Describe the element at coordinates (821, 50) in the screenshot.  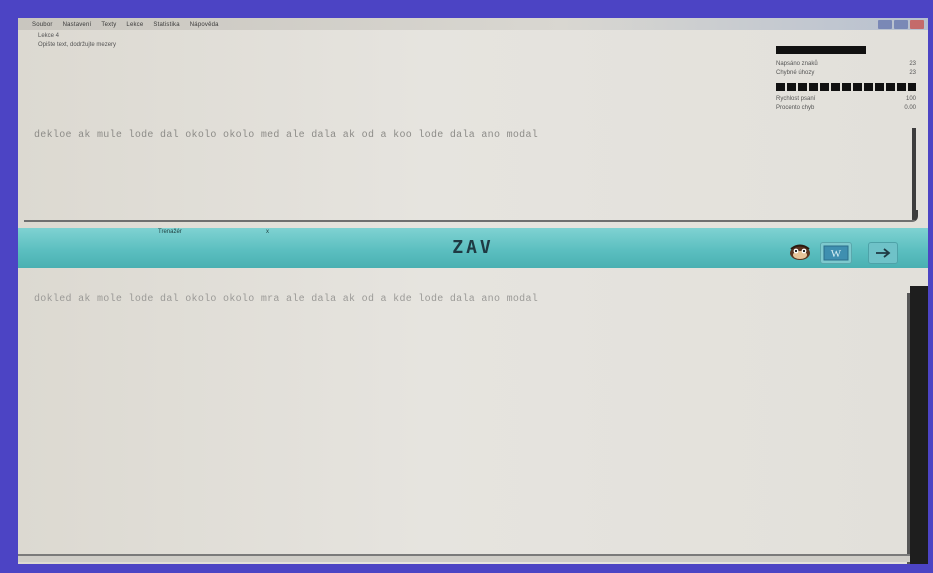
I see `progress-bar` at that location.